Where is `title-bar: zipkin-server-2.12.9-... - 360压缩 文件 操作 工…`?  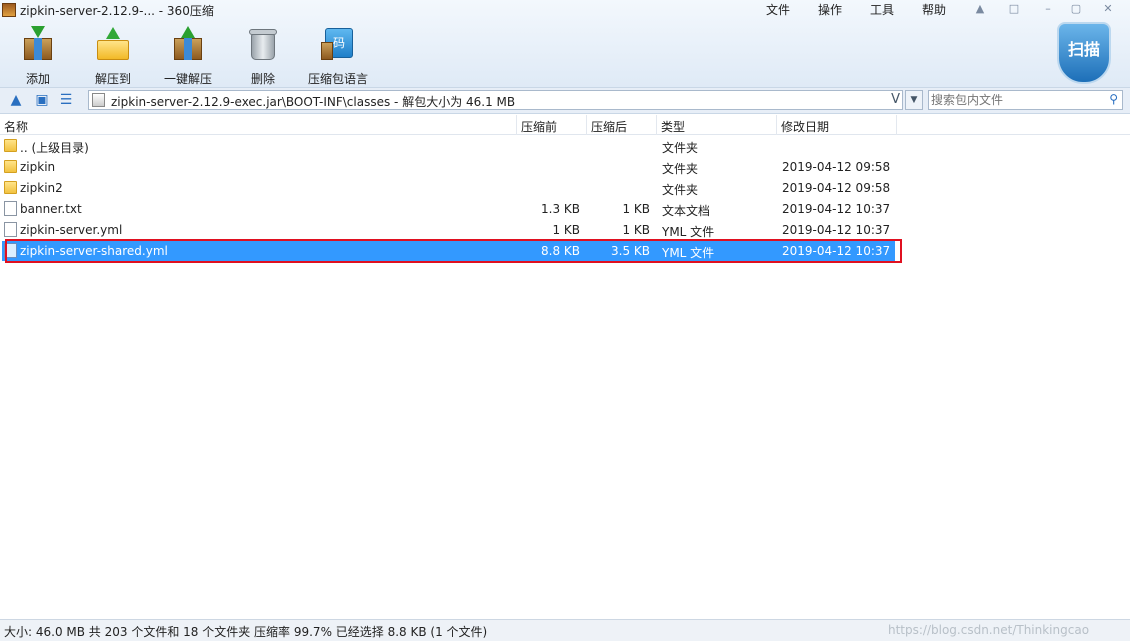 title-bar: zipkin-server-2.12.9-... - 360压缩 文件 操作 工… is located at coordinates (565, 10).